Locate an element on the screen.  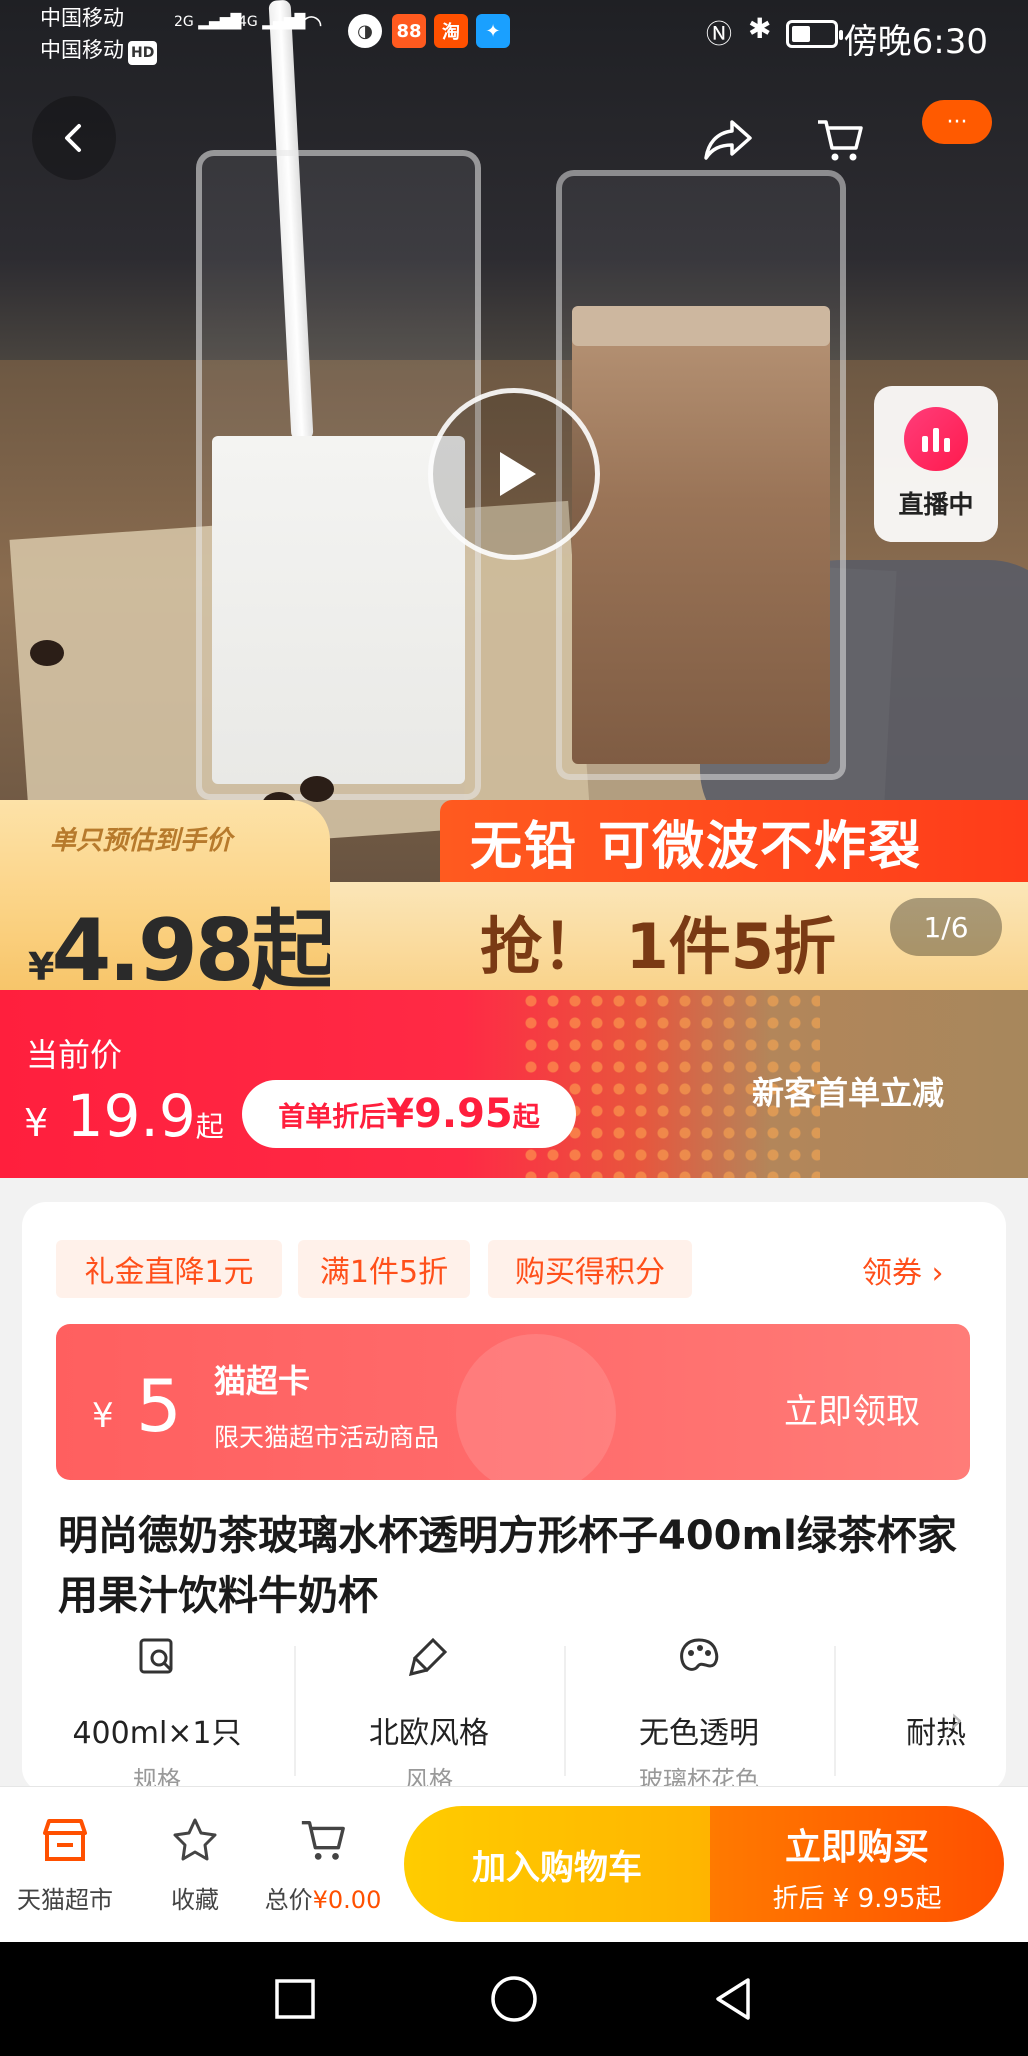
store-icon is located at coordinates (65, 1840).